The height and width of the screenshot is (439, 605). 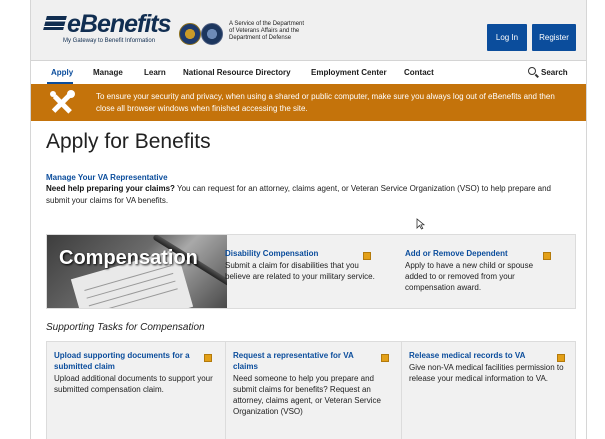 What do you see at coordinates (507, 37) in the screenshot?
I see `login-button: Log In` at bounding box center [507, 37].